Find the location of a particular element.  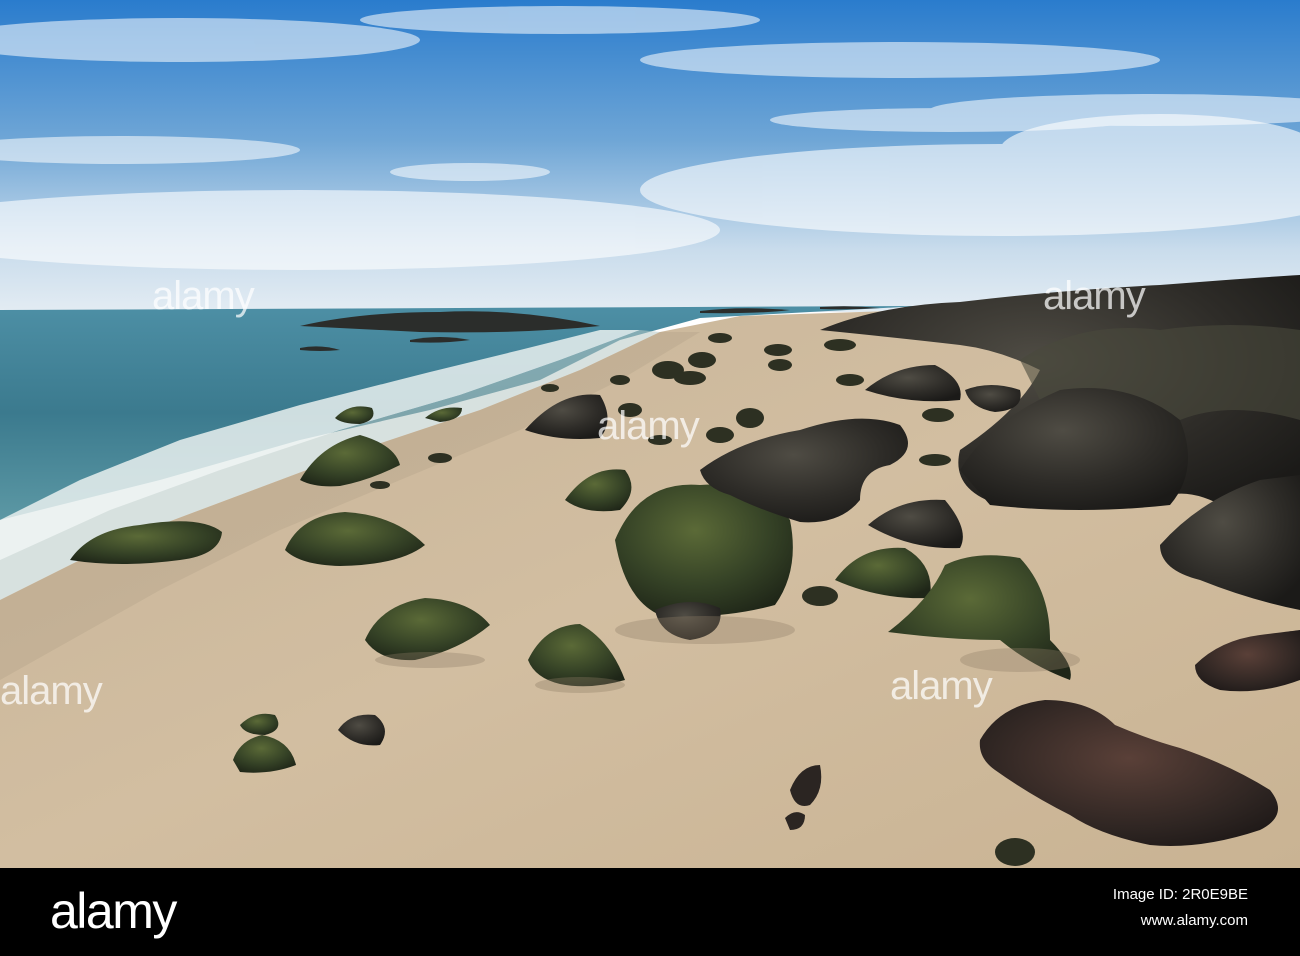

brand-logo-text: alamy is located at coordinates (113, 911).